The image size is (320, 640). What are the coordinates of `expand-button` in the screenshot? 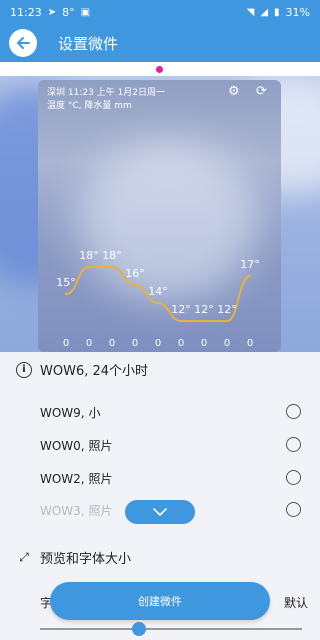 It's located at (160, 512).